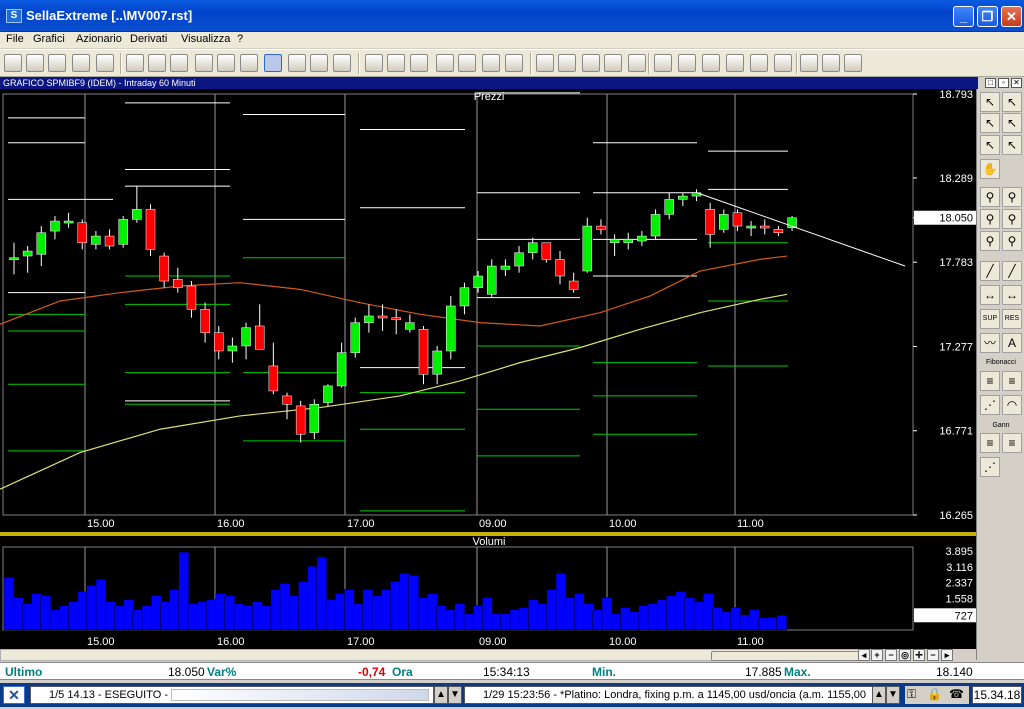  What do you see at coordinates (637, 63) in the screenshot?
I see `quote-icon` at bounding box center [637, 63].